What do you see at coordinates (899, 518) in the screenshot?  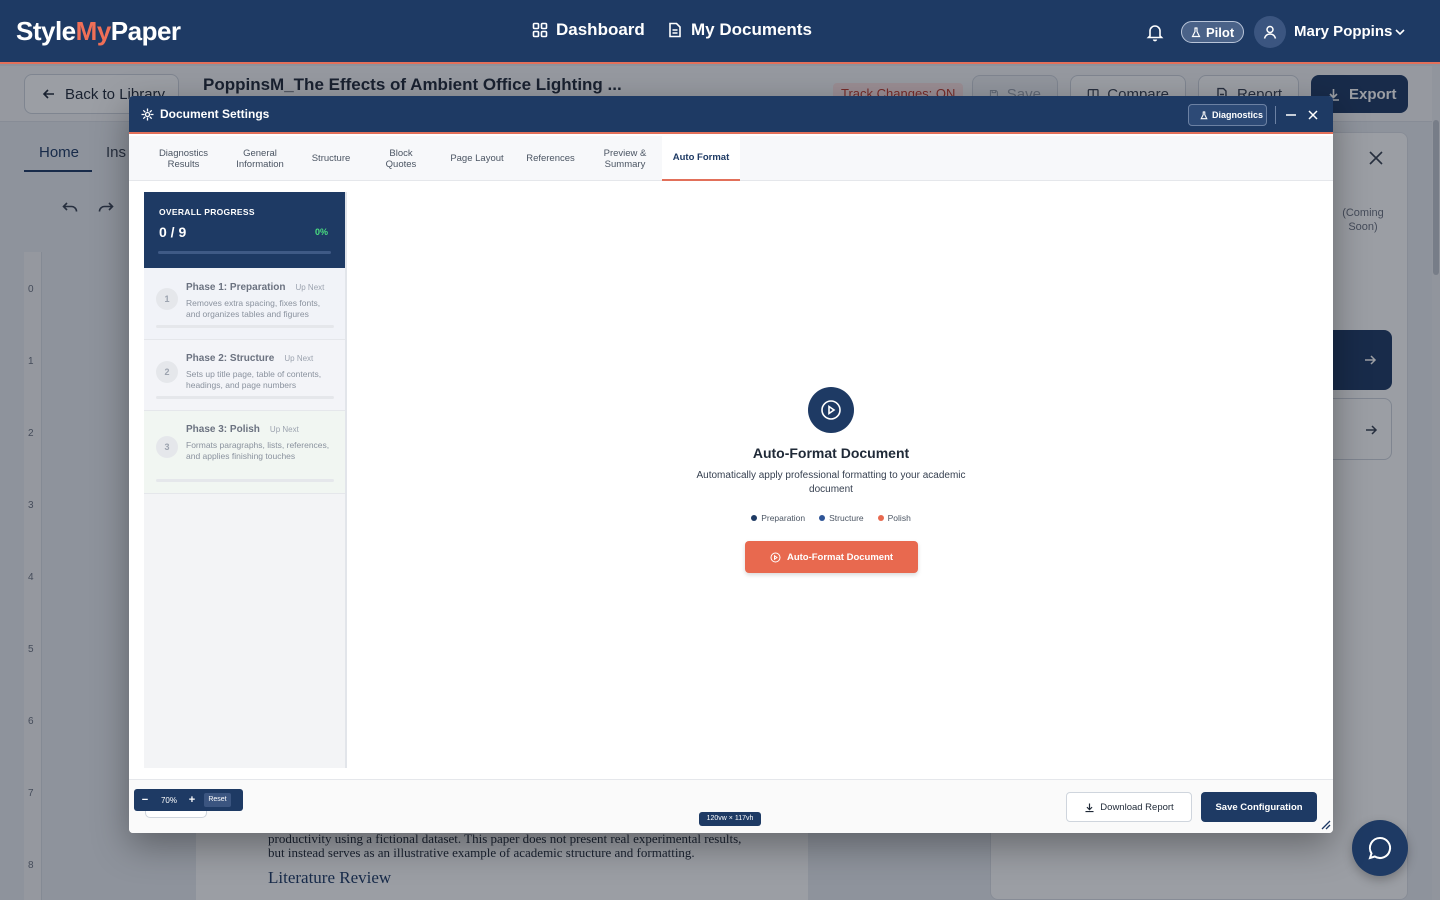 I see `legend-label: Polish` at bounding box center [899, 518].